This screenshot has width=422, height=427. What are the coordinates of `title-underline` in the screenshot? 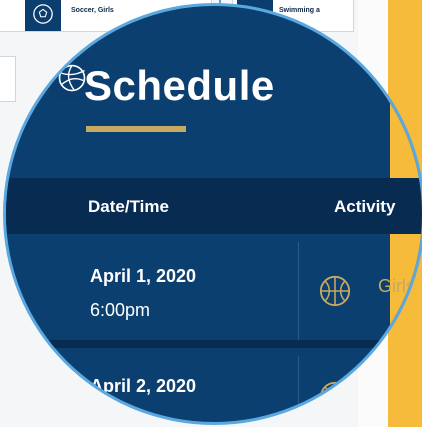 It's located at (136, 129).